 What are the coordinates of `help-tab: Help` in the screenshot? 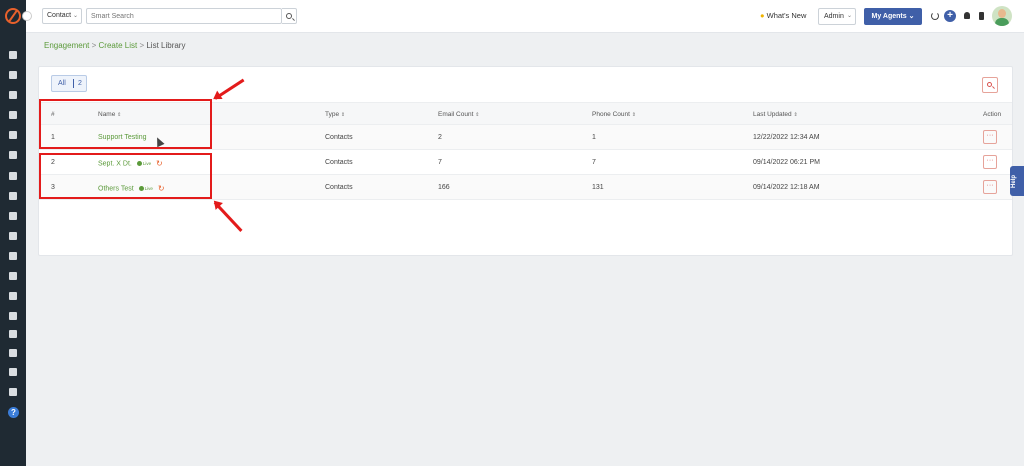 It's located at (1017, 181).